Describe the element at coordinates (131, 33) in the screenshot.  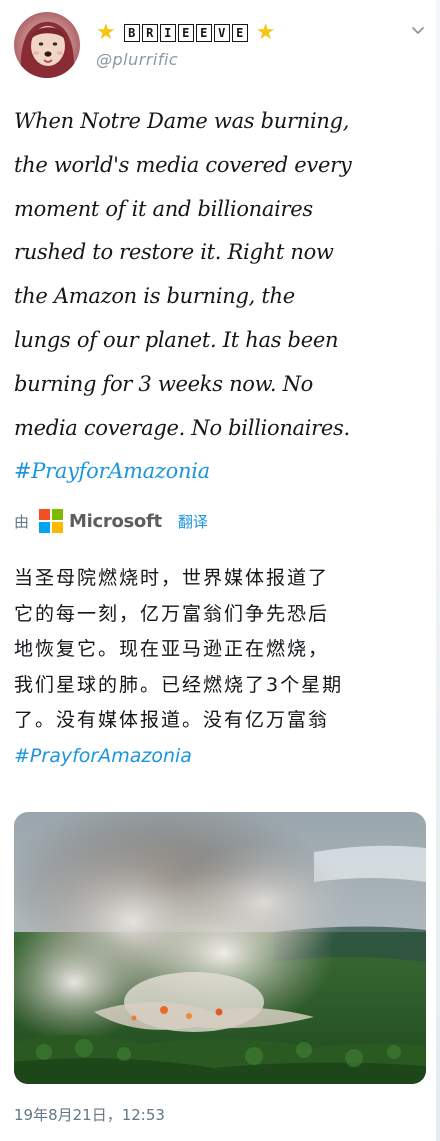
I see `display-name-letter: B` at that location.